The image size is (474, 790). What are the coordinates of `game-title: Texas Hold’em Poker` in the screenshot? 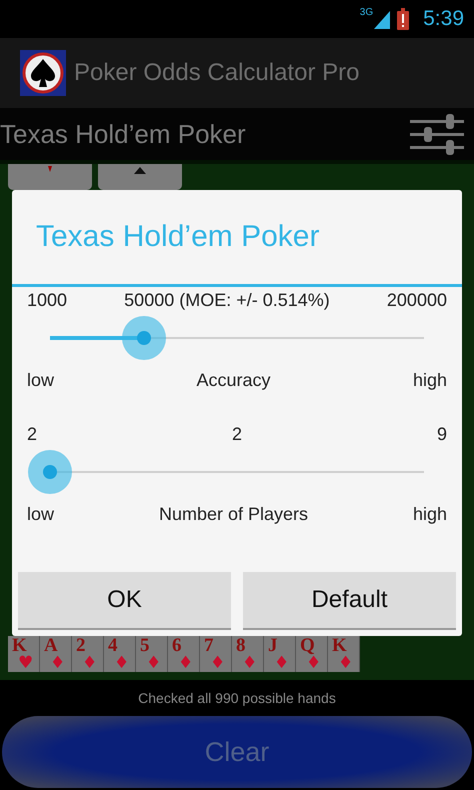 It's located at (123, 134).